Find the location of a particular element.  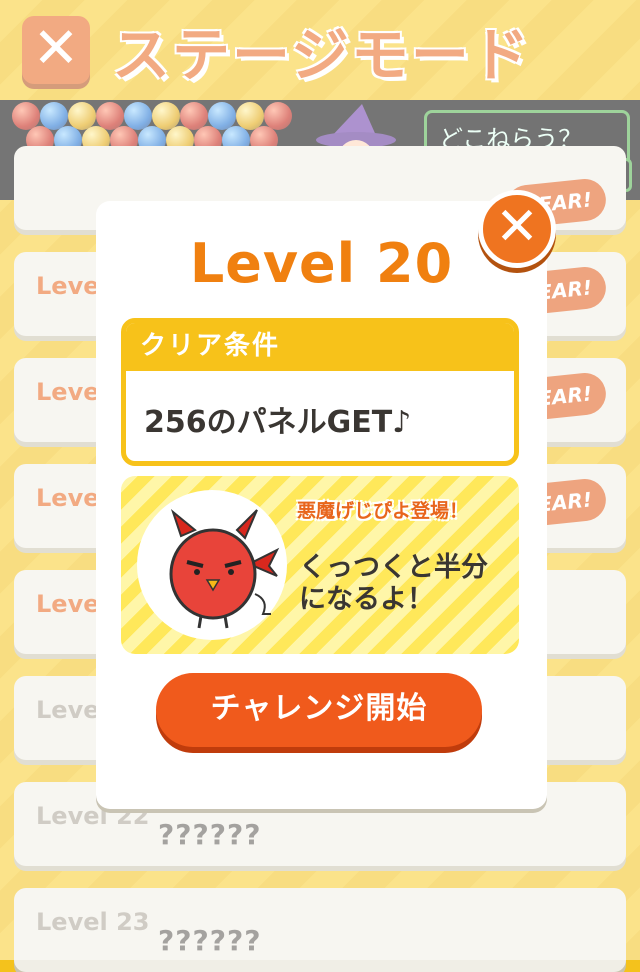

enemy-title: 悪魔げじぴよ登場！ is located at coordinates (383, 511).